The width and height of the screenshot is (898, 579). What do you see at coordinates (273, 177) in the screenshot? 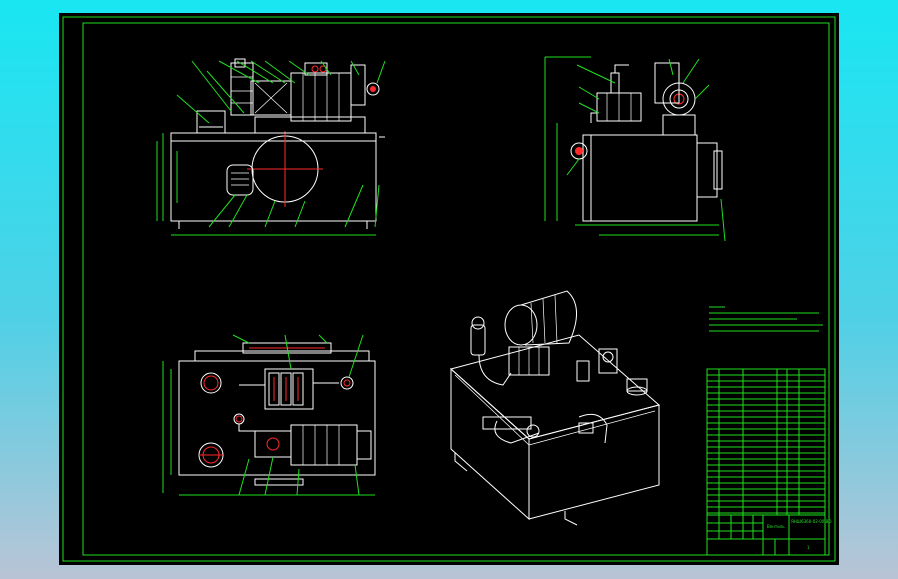
I see `front-tank` at bounding box center [273, 177].